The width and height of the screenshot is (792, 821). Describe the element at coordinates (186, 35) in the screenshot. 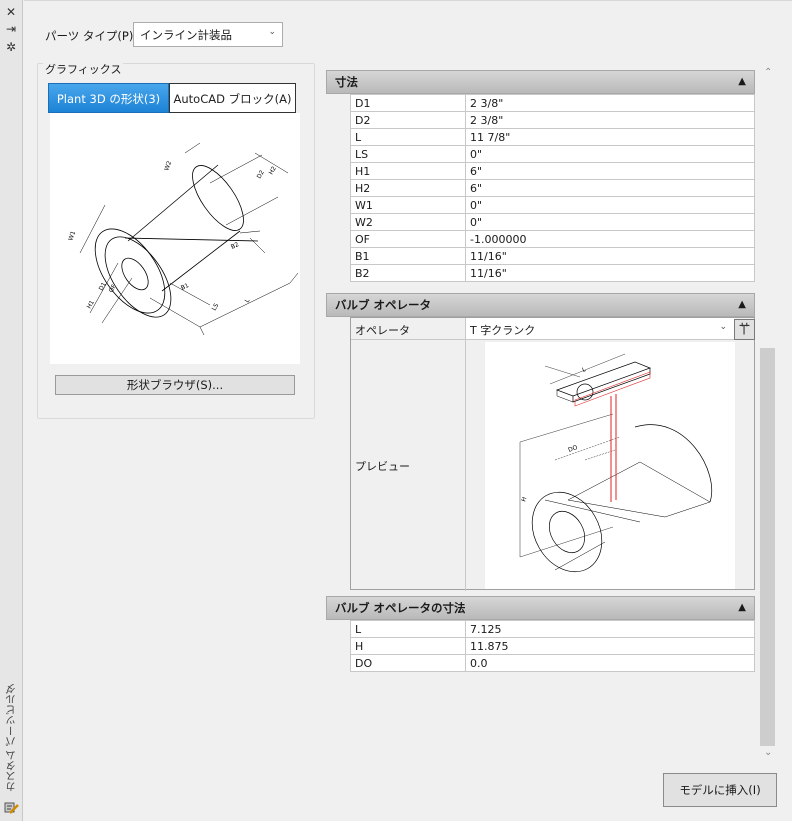

I see `part-type-value: インライン計装品` at that location.